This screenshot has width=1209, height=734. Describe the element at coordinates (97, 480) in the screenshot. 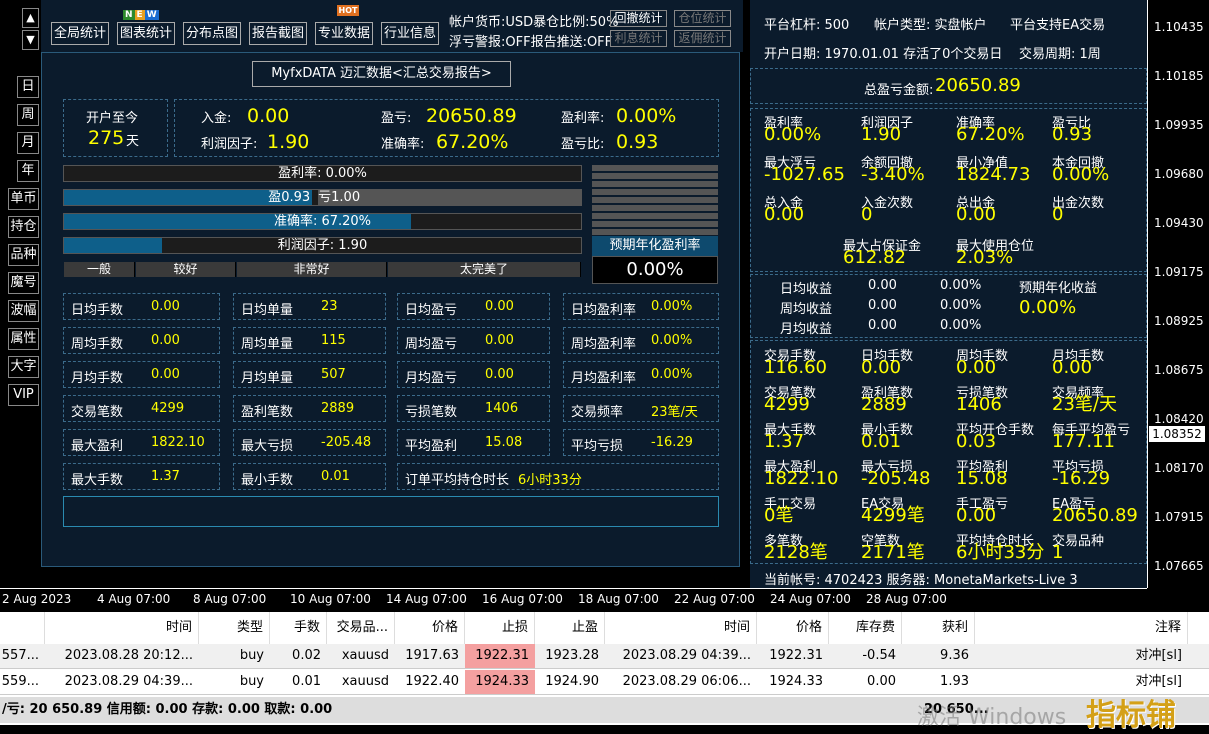

I see `stat-label: 最大手数` at that location.